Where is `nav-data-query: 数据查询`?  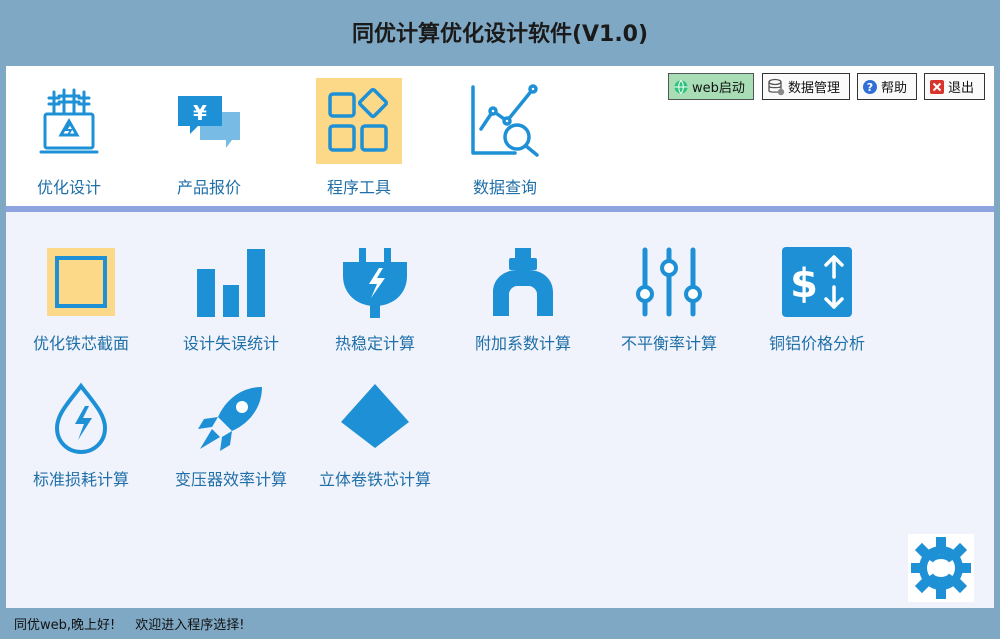
nav-data-query: 数据查询 is located at coordinates (505, 138).